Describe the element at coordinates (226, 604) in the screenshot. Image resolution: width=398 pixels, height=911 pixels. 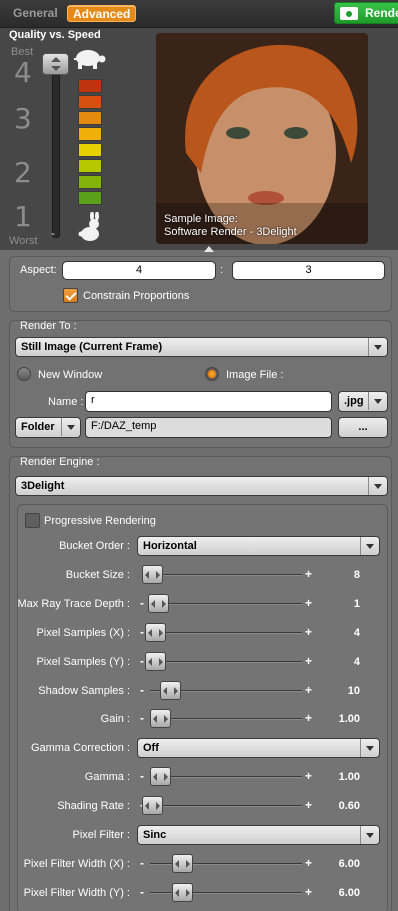
I see `max-ray-trace-depth-slider-track` at that location.